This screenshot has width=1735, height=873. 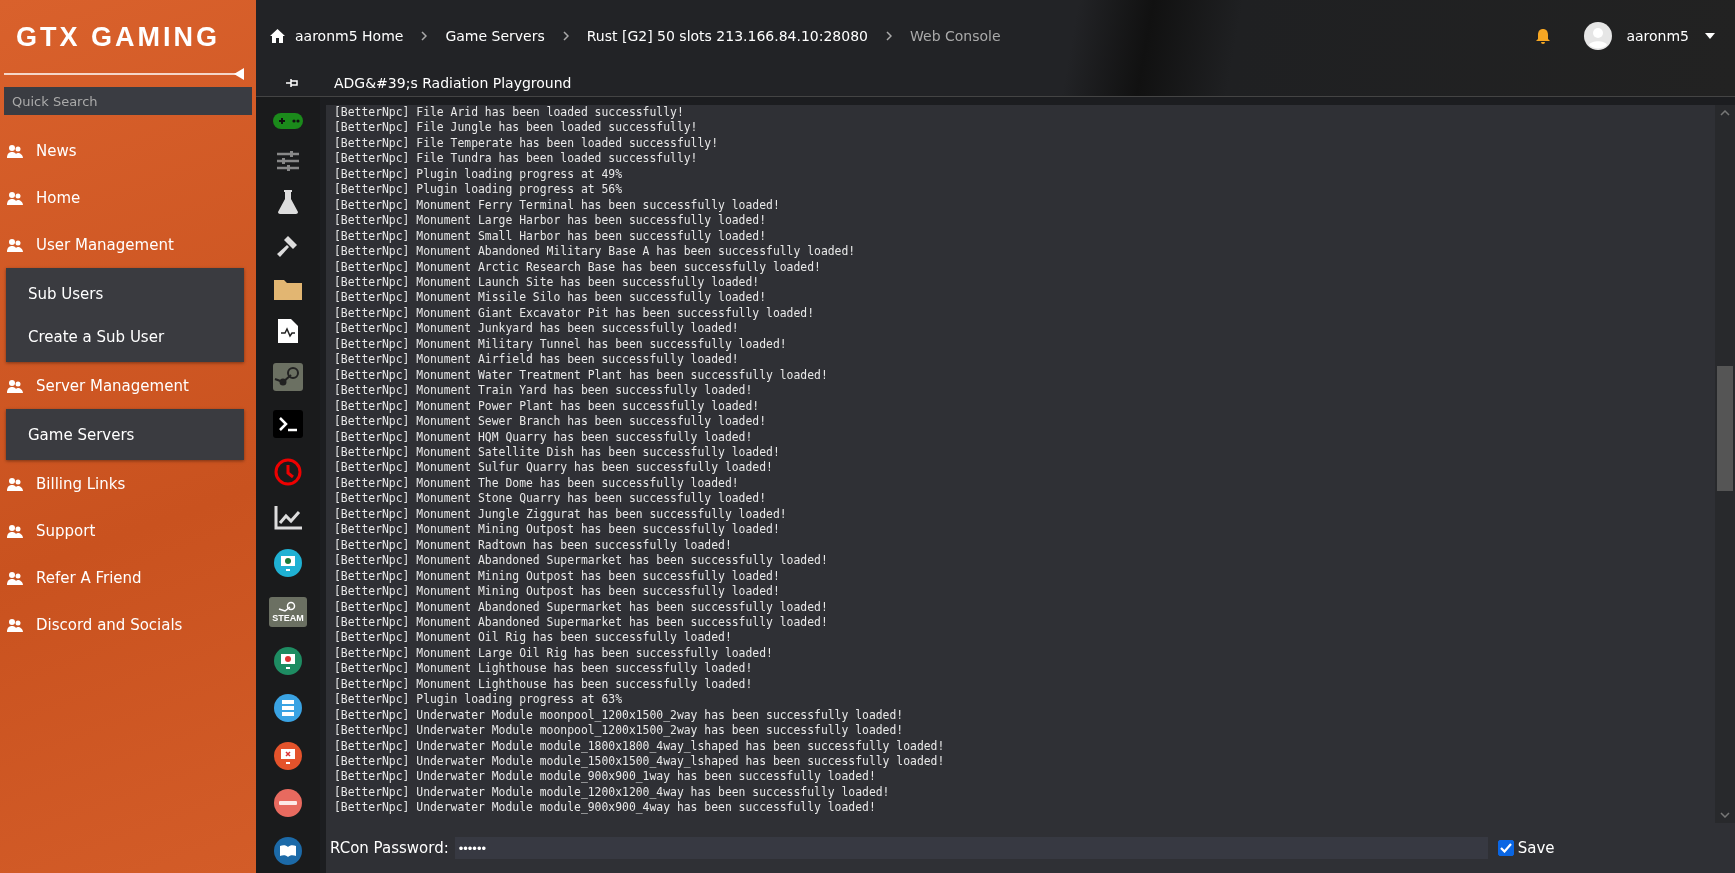 What do you see at coordinates (479, 190) in the screenshot?
I see `console-line: [BetterNpc] Plugin loading progress at 56%` at bounding box center [479, 190].